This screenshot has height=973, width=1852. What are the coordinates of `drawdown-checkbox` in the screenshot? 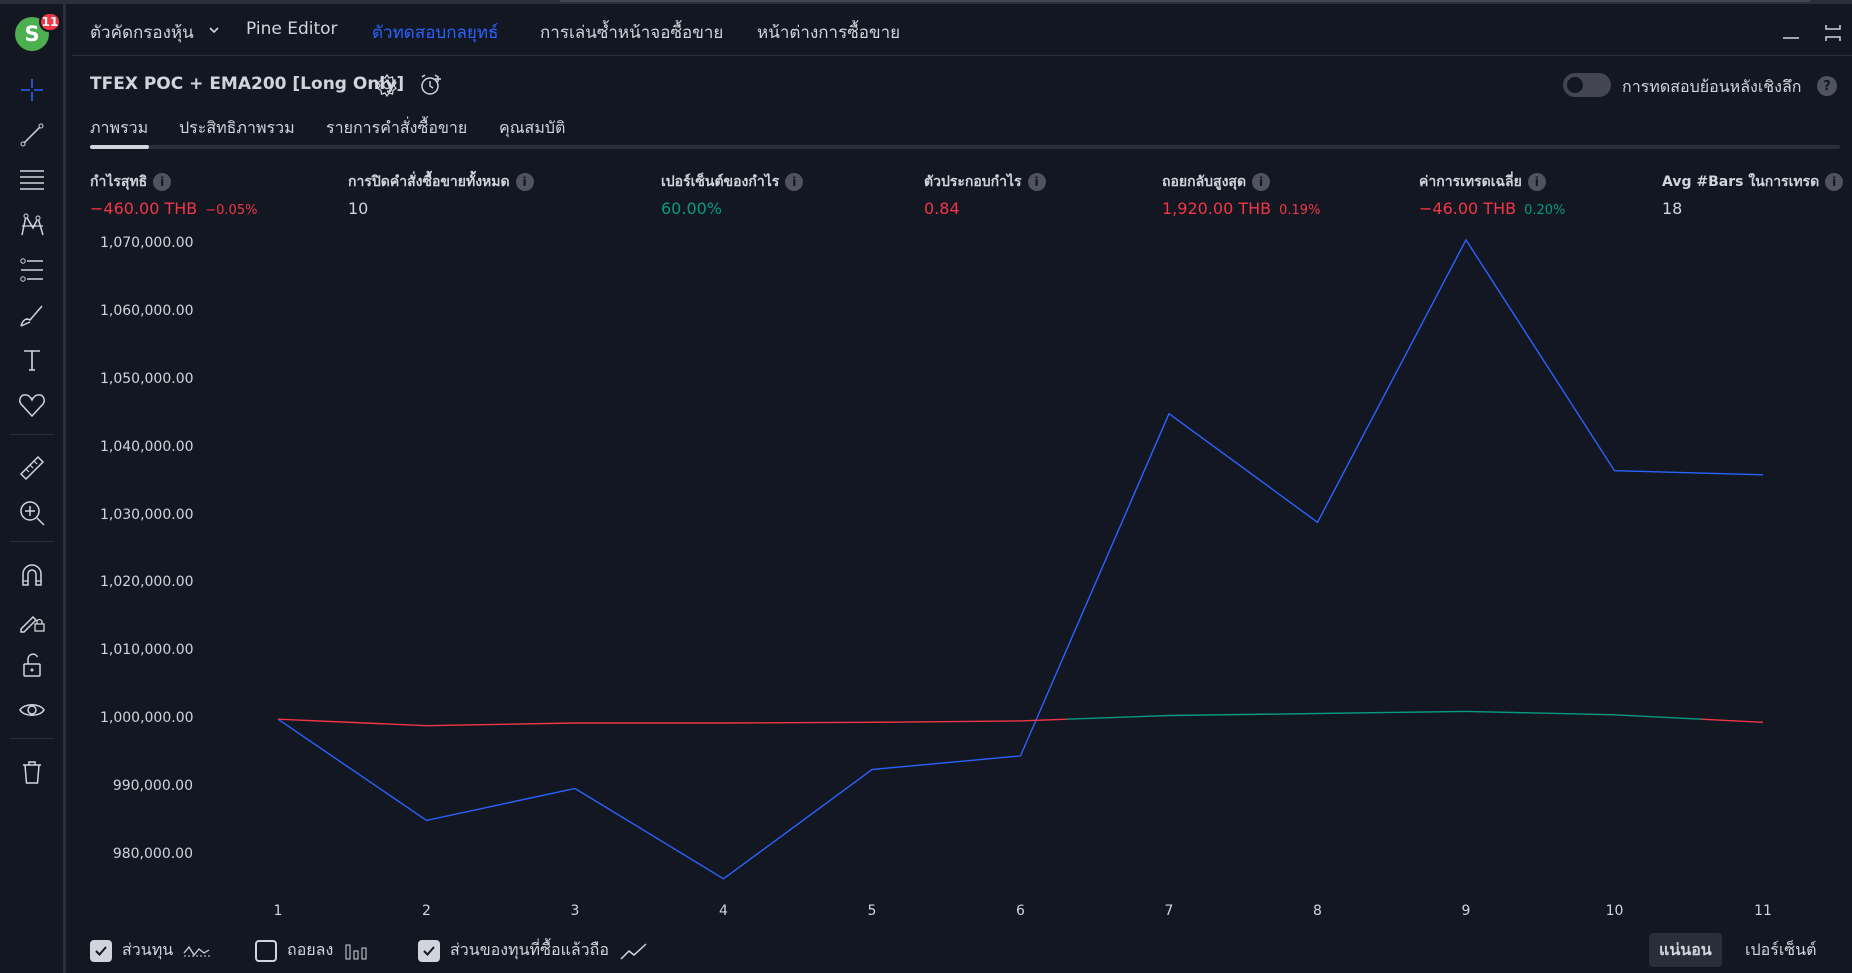 It's located at (266, 950).